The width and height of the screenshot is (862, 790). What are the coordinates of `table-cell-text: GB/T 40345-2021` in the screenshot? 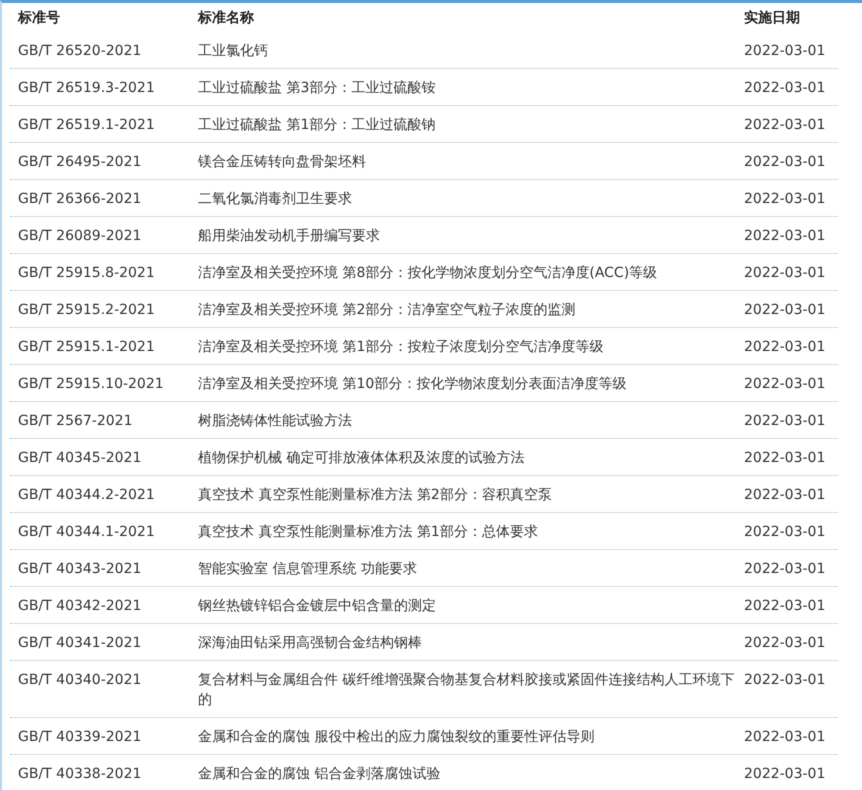 It's located at (79, 458).